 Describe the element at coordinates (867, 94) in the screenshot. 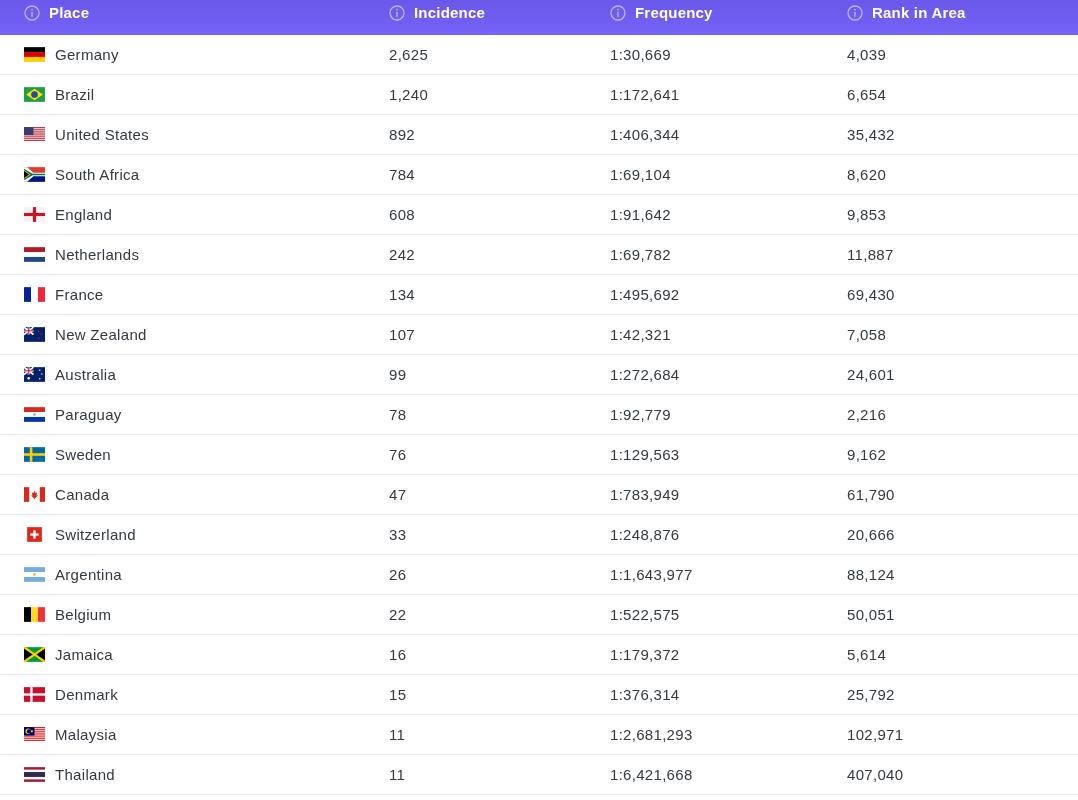

I see `table-cell: 6,654` at that location.